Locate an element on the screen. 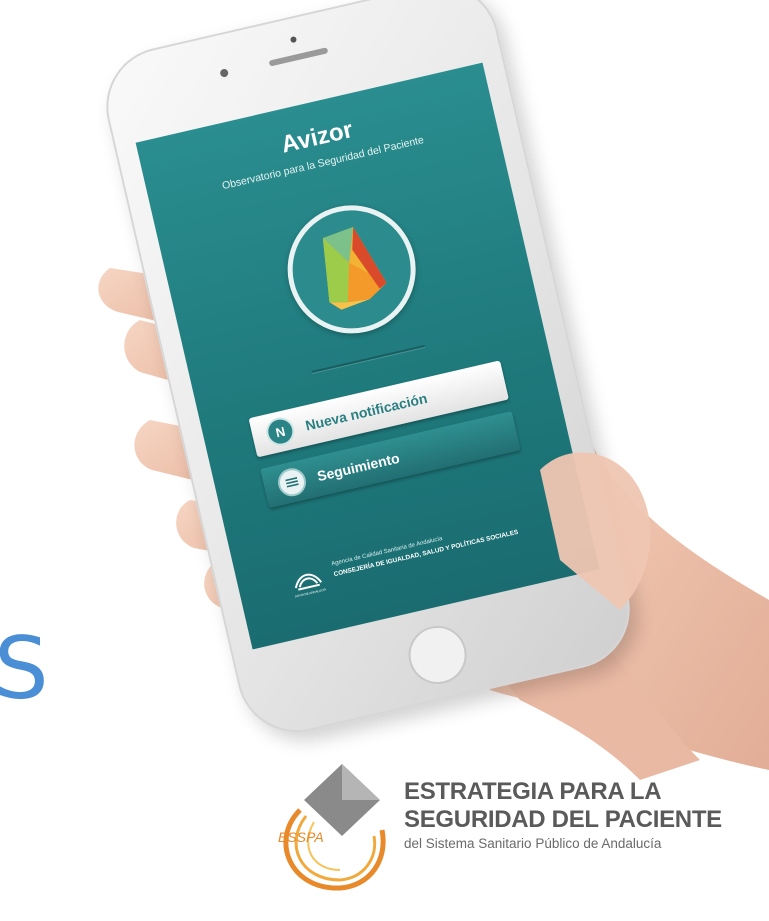 The height and width of the screenshot is (921, 769). esspa-line-2: SEGURIDAD DEL PACIENTE is located at coordinates (563, 819).